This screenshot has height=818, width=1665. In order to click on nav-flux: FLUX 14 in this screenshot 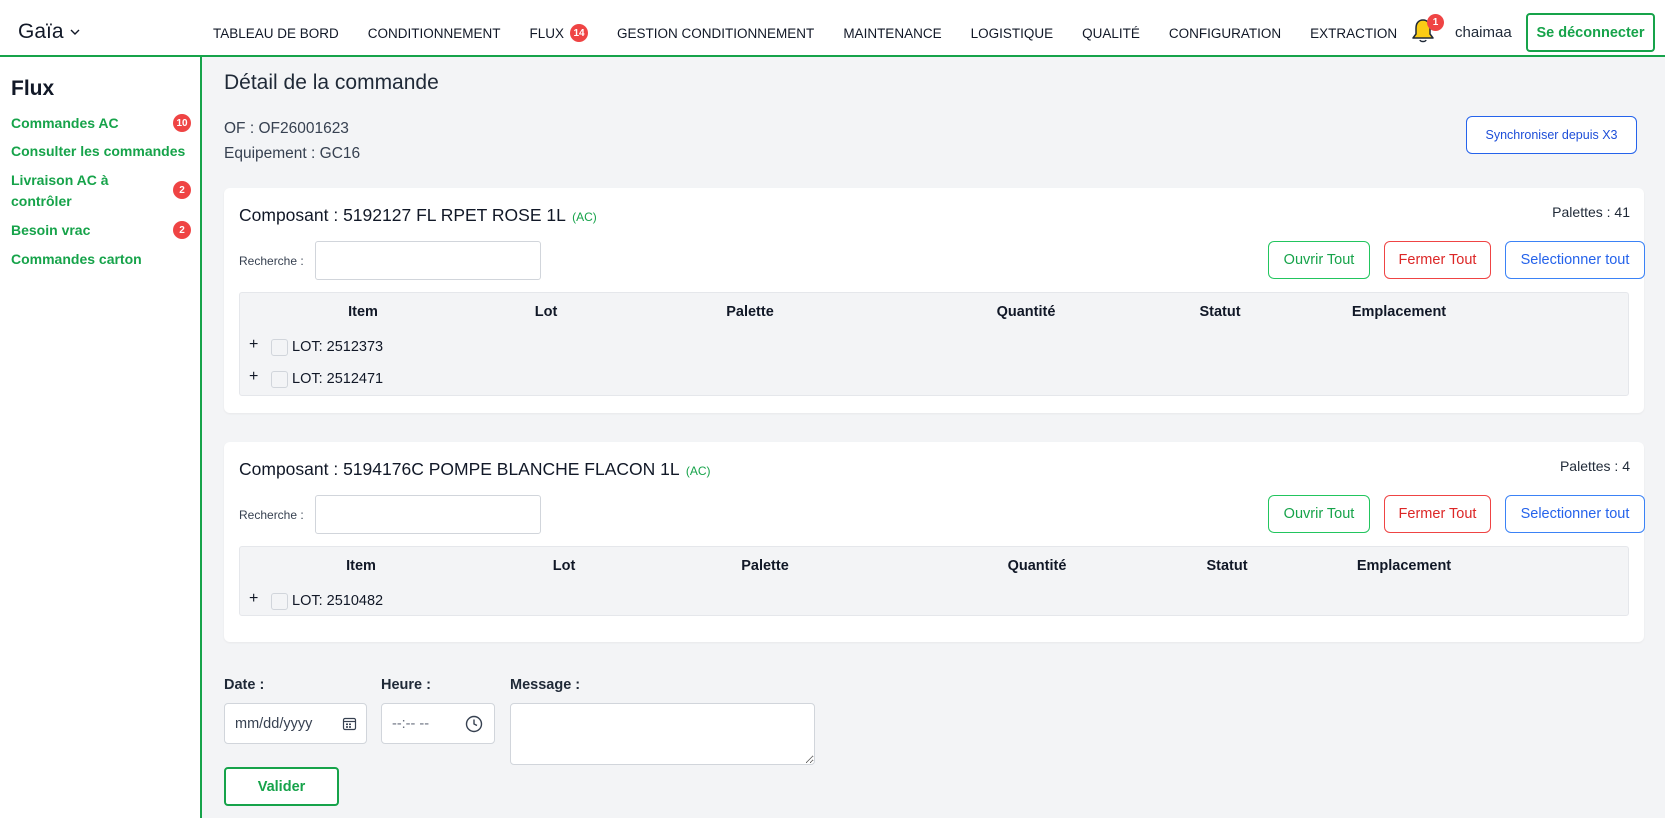, I will do `click(559, 33)`.